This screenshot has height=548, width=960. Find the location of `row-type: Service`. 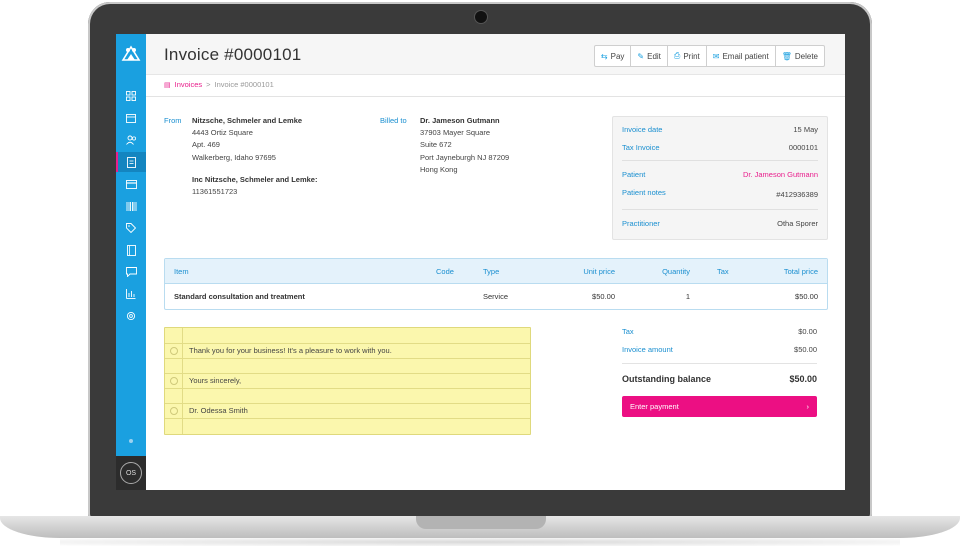

row-type: Service is located at coordinates (496, 296).